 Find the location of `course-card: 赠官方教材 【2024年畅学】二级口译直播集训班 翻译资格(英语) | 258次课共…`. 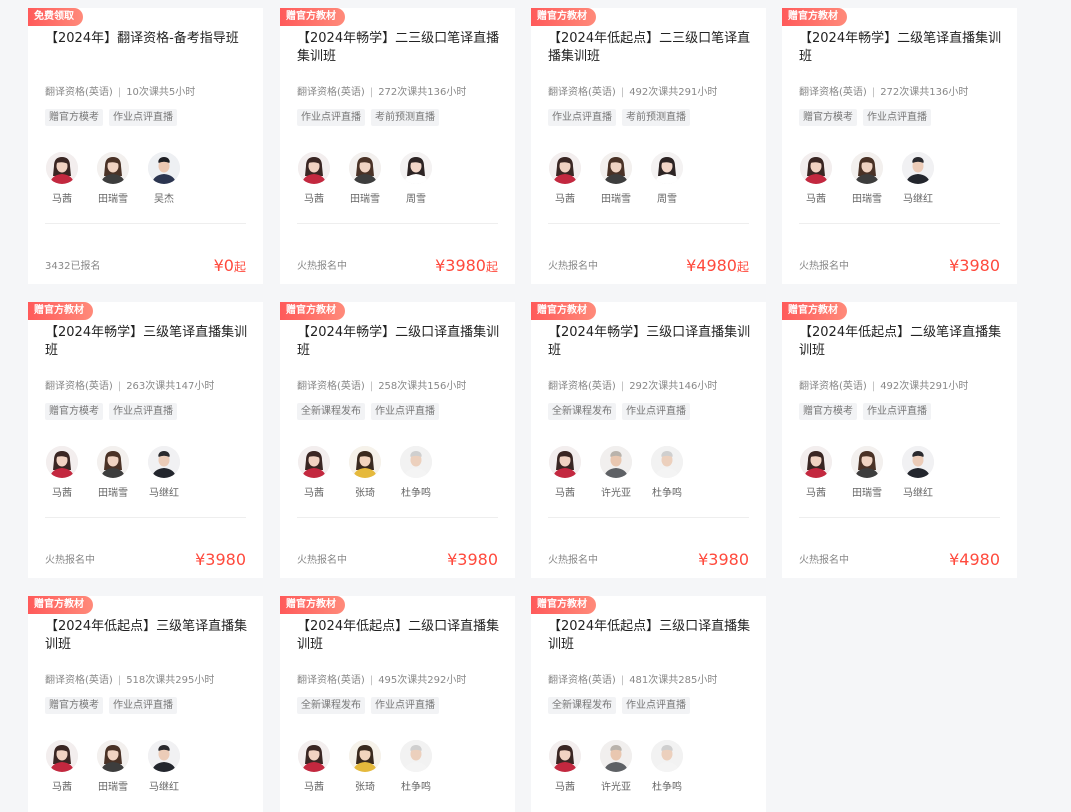

course-card: 赠官方教材 【2024年畅学】二级口译直播集训班 翻译资格(英语) | 258次课共… is located at coordinates (397, 440).